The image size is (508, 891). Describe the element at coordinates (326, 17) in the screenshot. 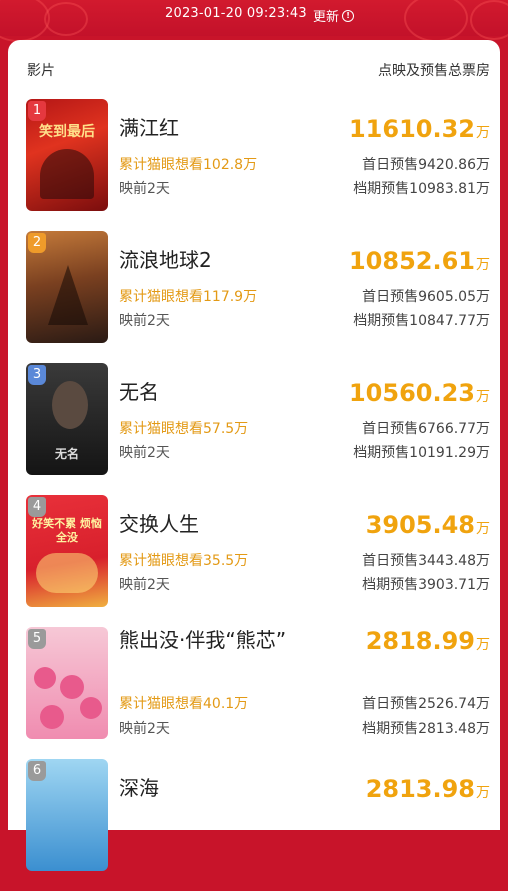

I see `refresh-label: 更新` at that location.